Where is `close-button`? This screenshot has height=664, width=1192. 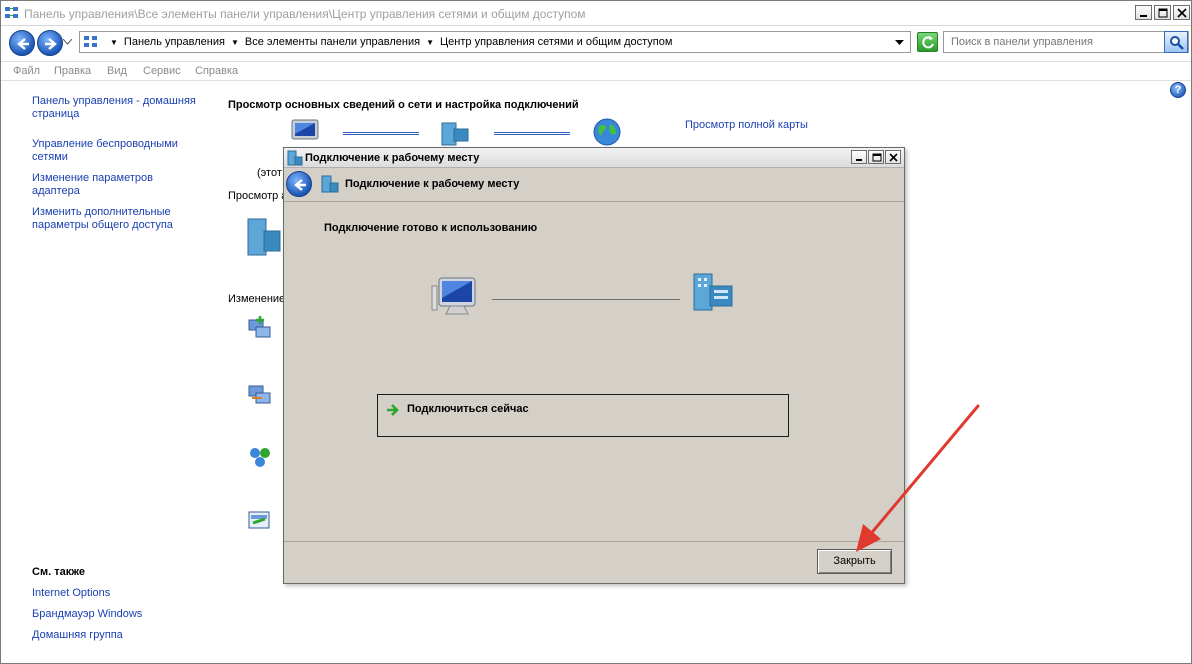
close-button is located at coordinates (1181, 12).